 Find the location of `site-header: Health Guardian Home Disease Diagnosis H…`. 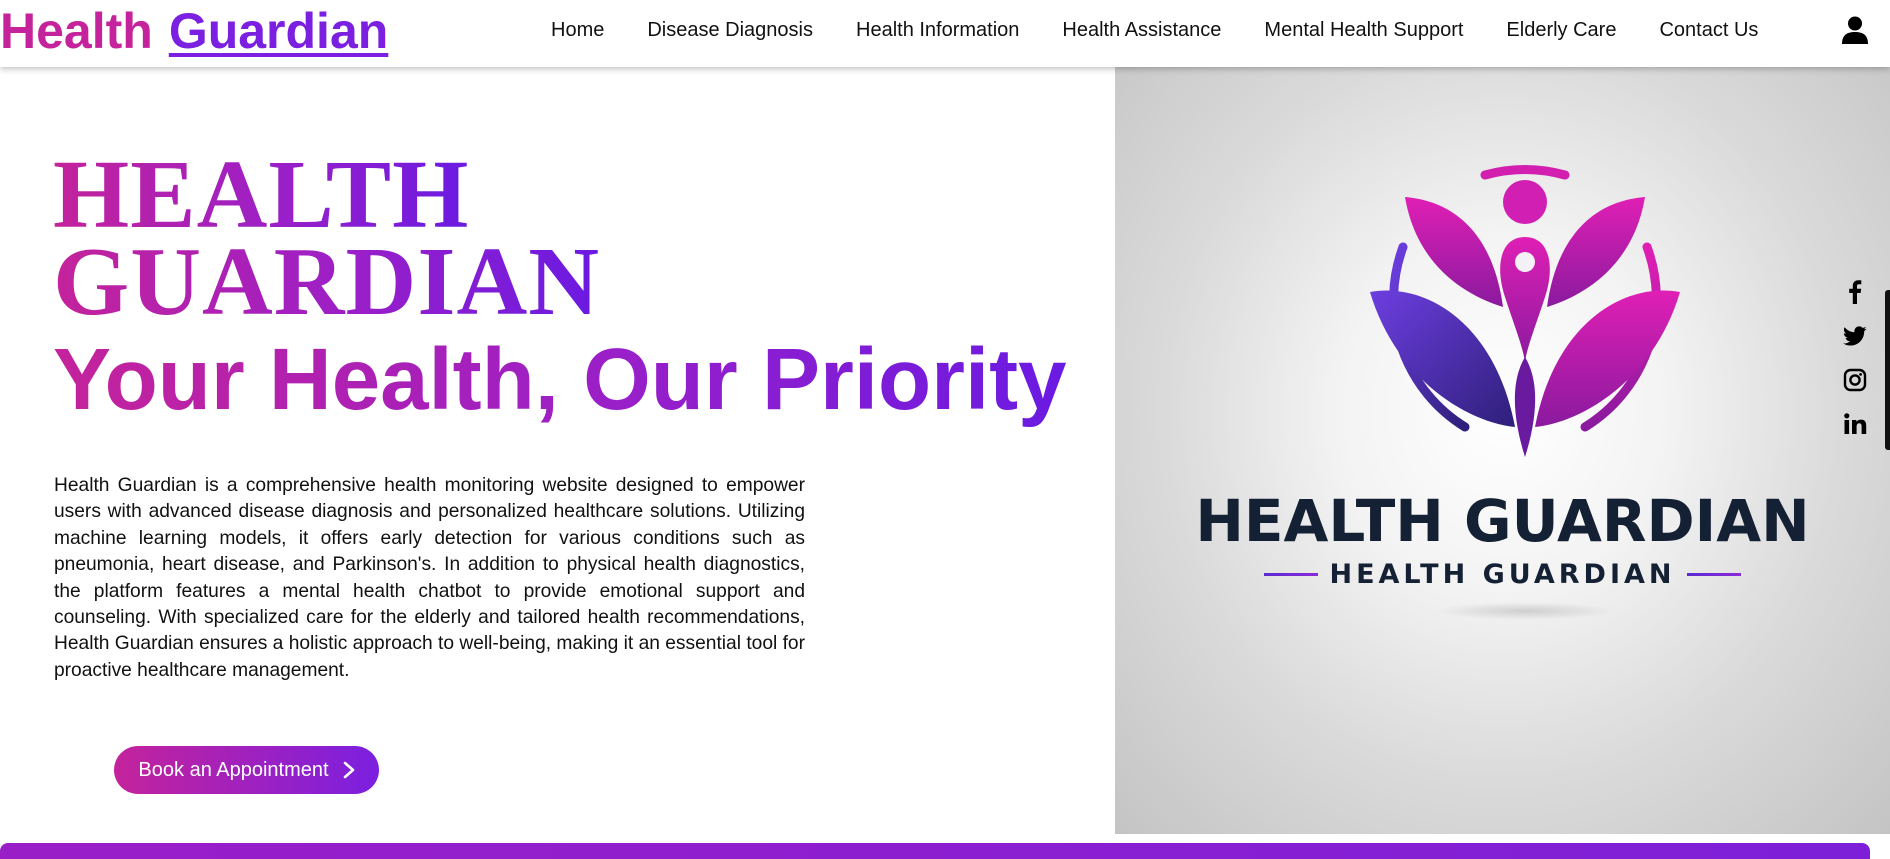

site-header: Health Guardian Home Disease Diagnosis H… is located at coordinates (945, 33).